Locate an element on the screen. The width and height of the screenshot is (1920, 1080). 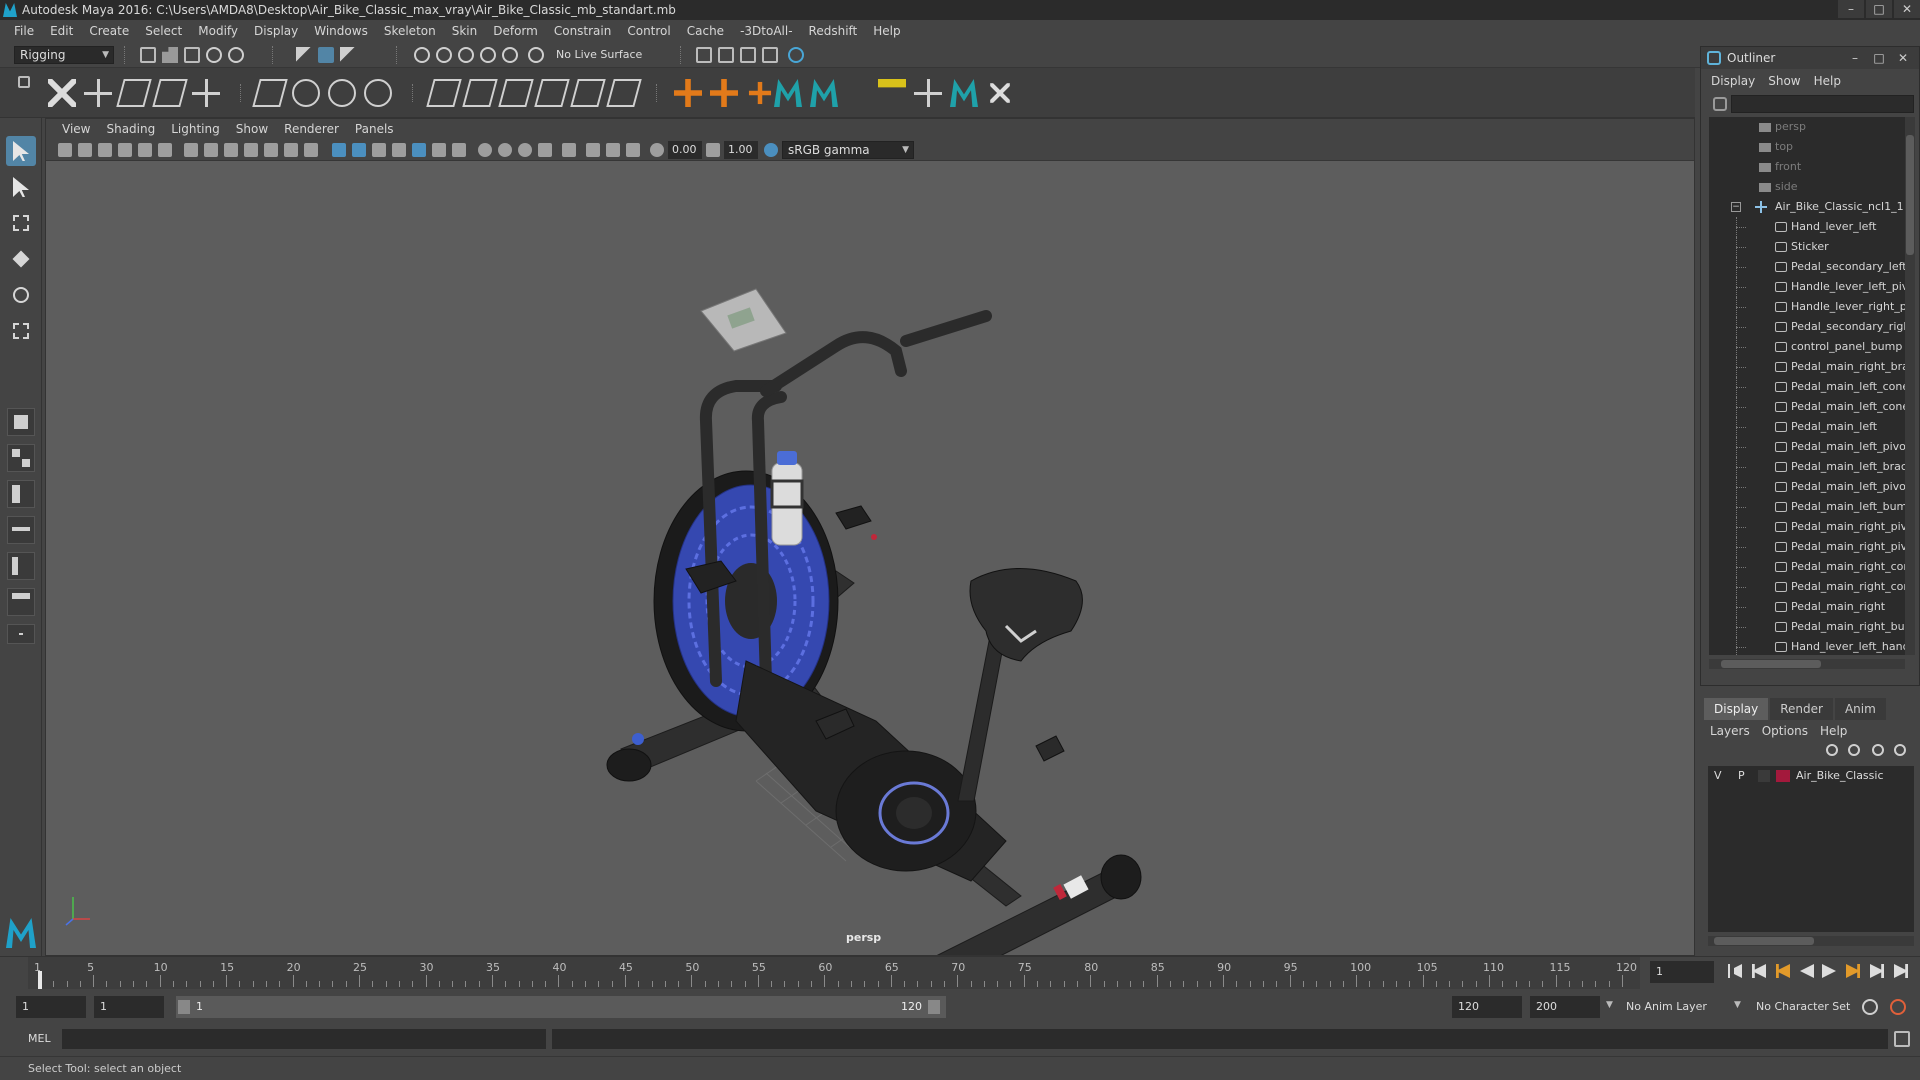
resolution-gate-icon is located at coordinates (231, 150).